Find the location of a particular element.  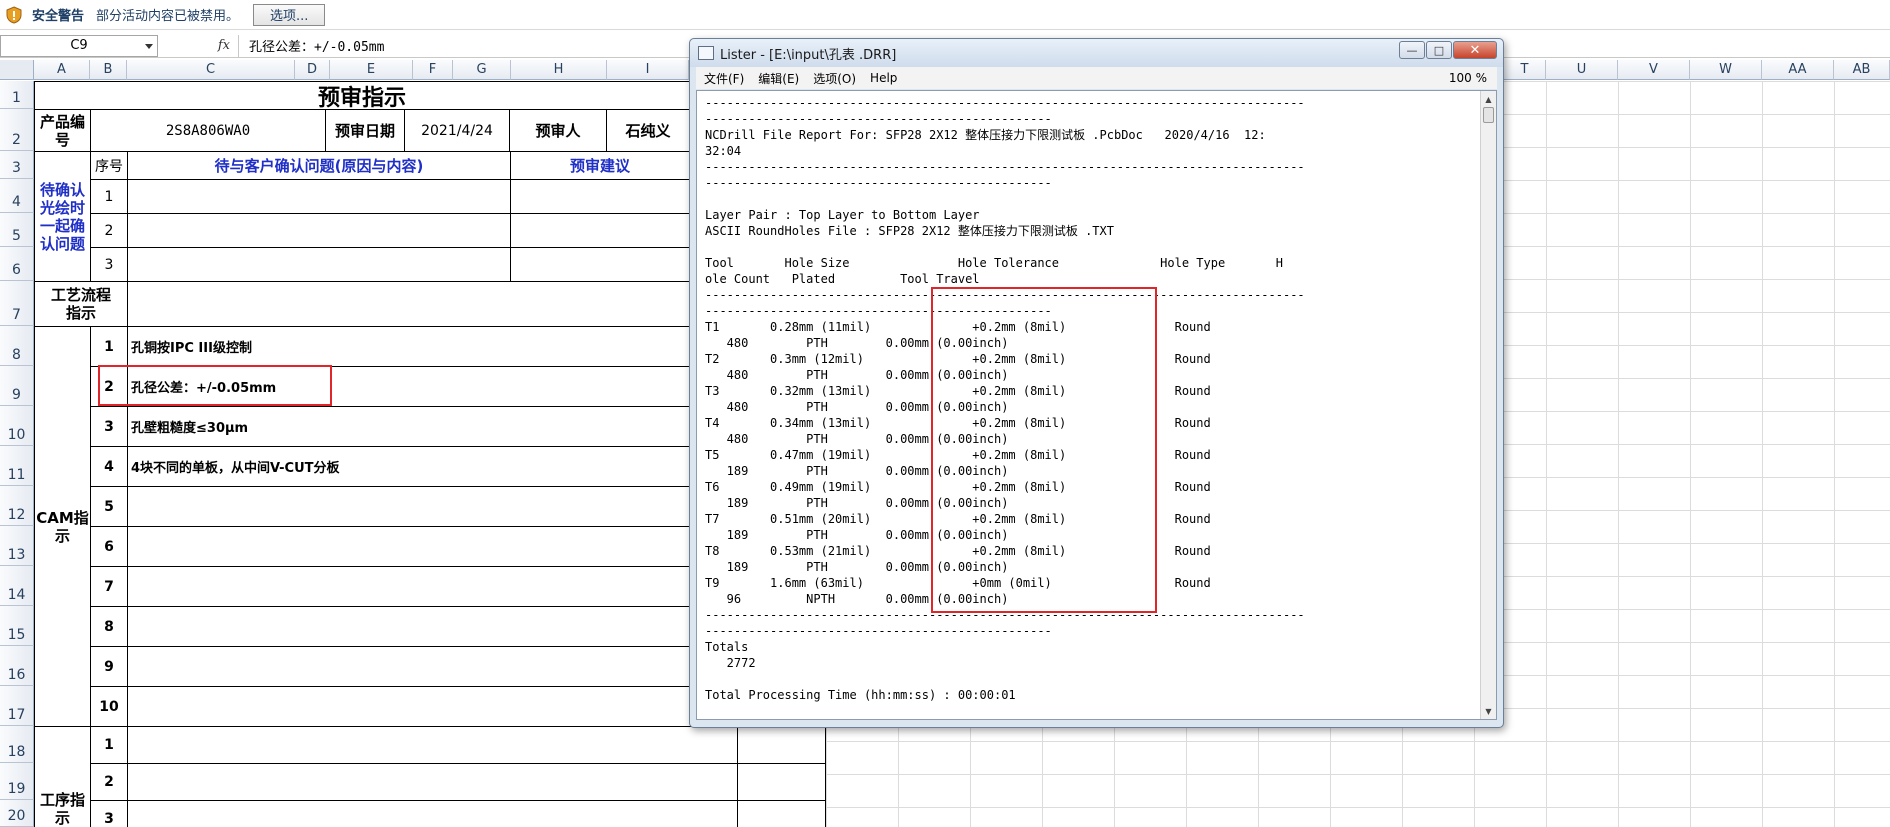

column-header-h: H is located at coordinates (559, 70).